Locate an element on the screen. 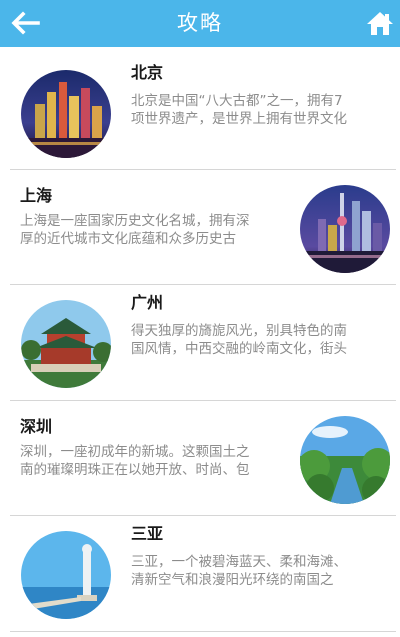 This screenshot has width=400, height=637. item-description: 上海是一座国家历史文化名城，拥有深 厚的近代城市文化底蕴和众多历史古 is located at coordinates (135, 230).